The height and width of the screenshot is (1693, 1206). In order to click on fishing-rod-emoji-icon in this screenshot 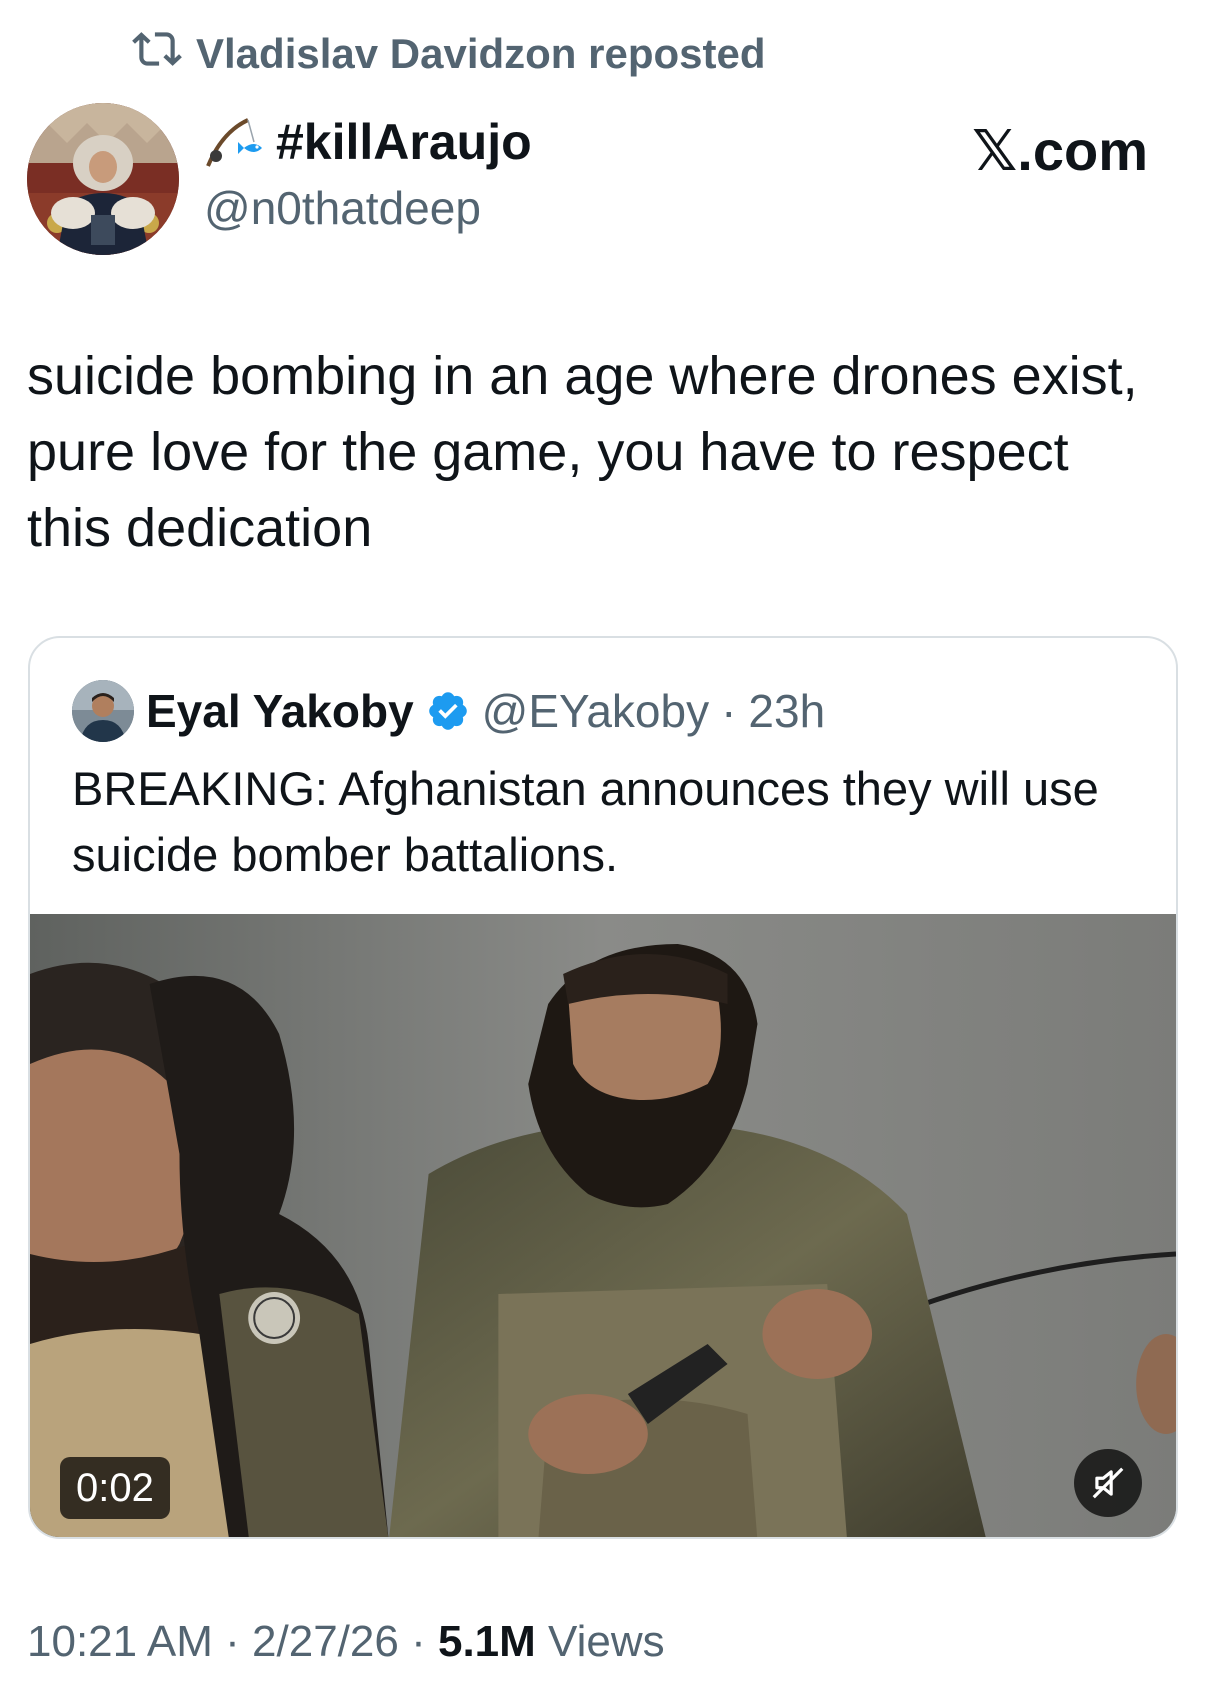, I will do `click(235, 142)`.